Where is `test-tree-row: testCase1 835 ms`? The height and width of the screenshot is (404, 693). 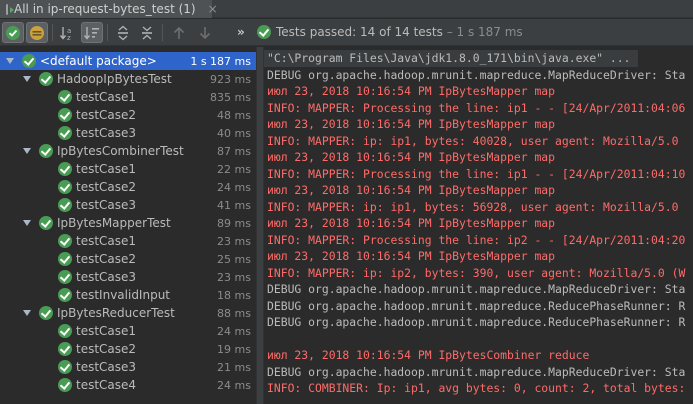
test-tree-row: testCase1 835 ms is located at coordinates (128, 97).